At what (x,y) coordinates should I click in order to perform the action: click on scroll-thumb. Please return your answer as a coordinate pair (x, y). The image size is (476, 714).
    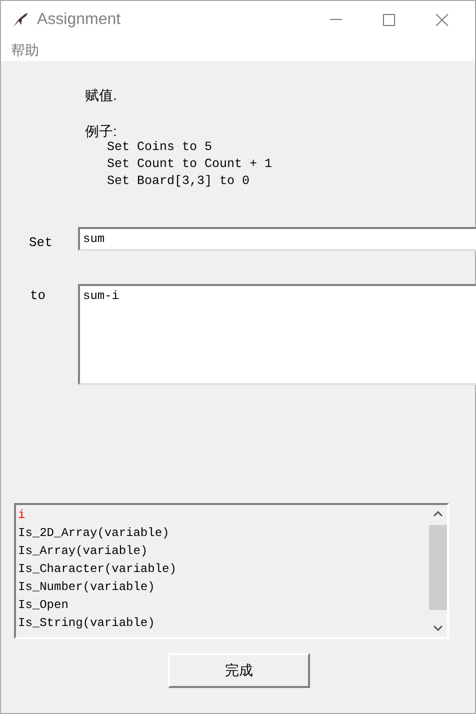
    Looking at the image, I should click on (437, 567).